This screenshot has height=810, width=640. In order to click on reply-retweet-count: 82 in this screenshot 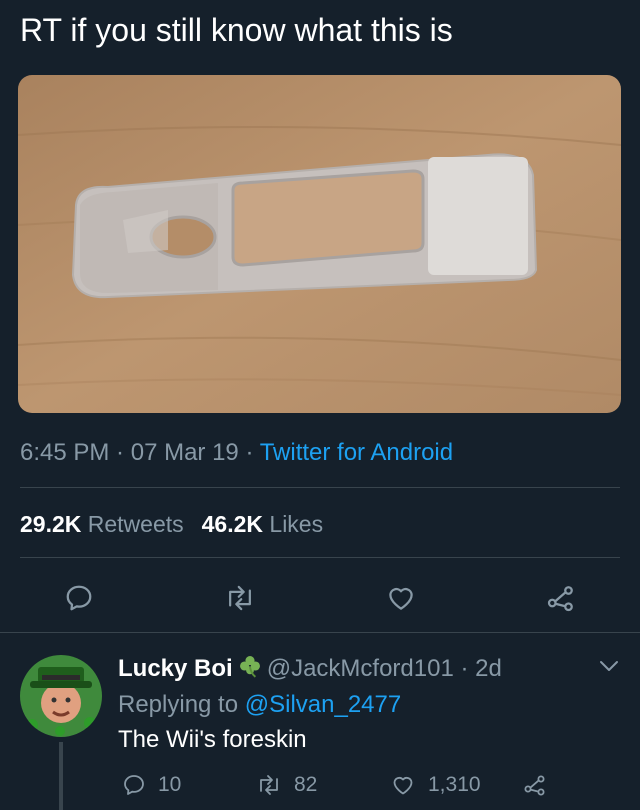, I will do `click(306, 784)`.